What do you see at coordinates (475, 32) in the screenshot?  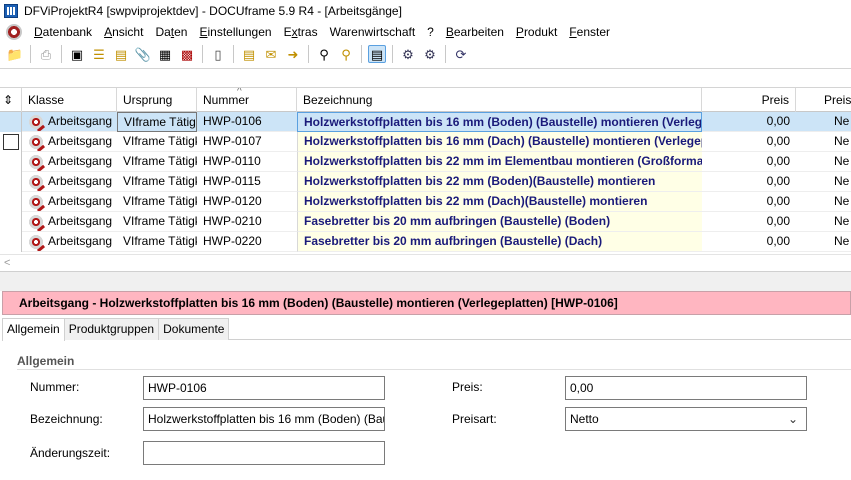 I see `menu-item-bearbeiten: Bearbeiten` at bounding box center [475, 32].